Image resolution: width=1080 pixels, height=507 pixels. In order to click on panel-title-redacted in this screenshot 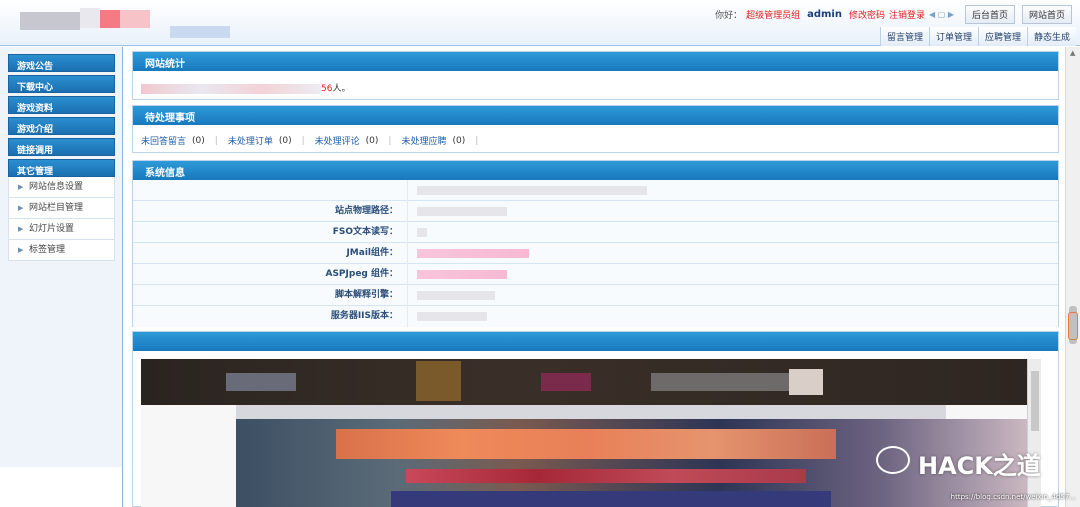, I will do `click(595, 341)`.